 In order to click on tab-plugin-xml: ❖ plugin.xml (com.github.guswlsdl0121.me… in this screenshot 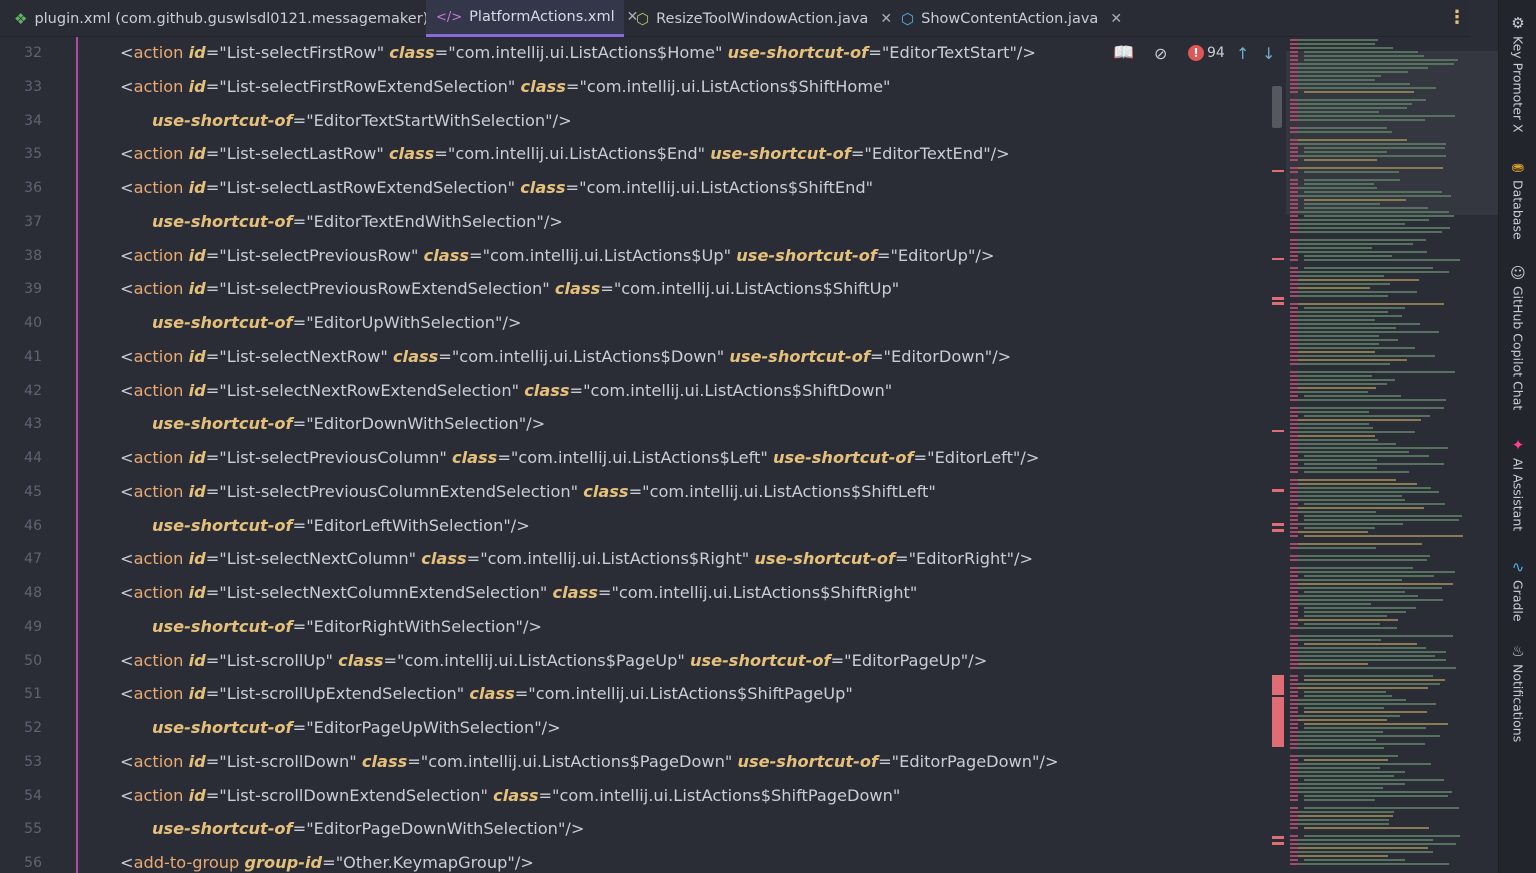, I will do `click(218, 18)`.